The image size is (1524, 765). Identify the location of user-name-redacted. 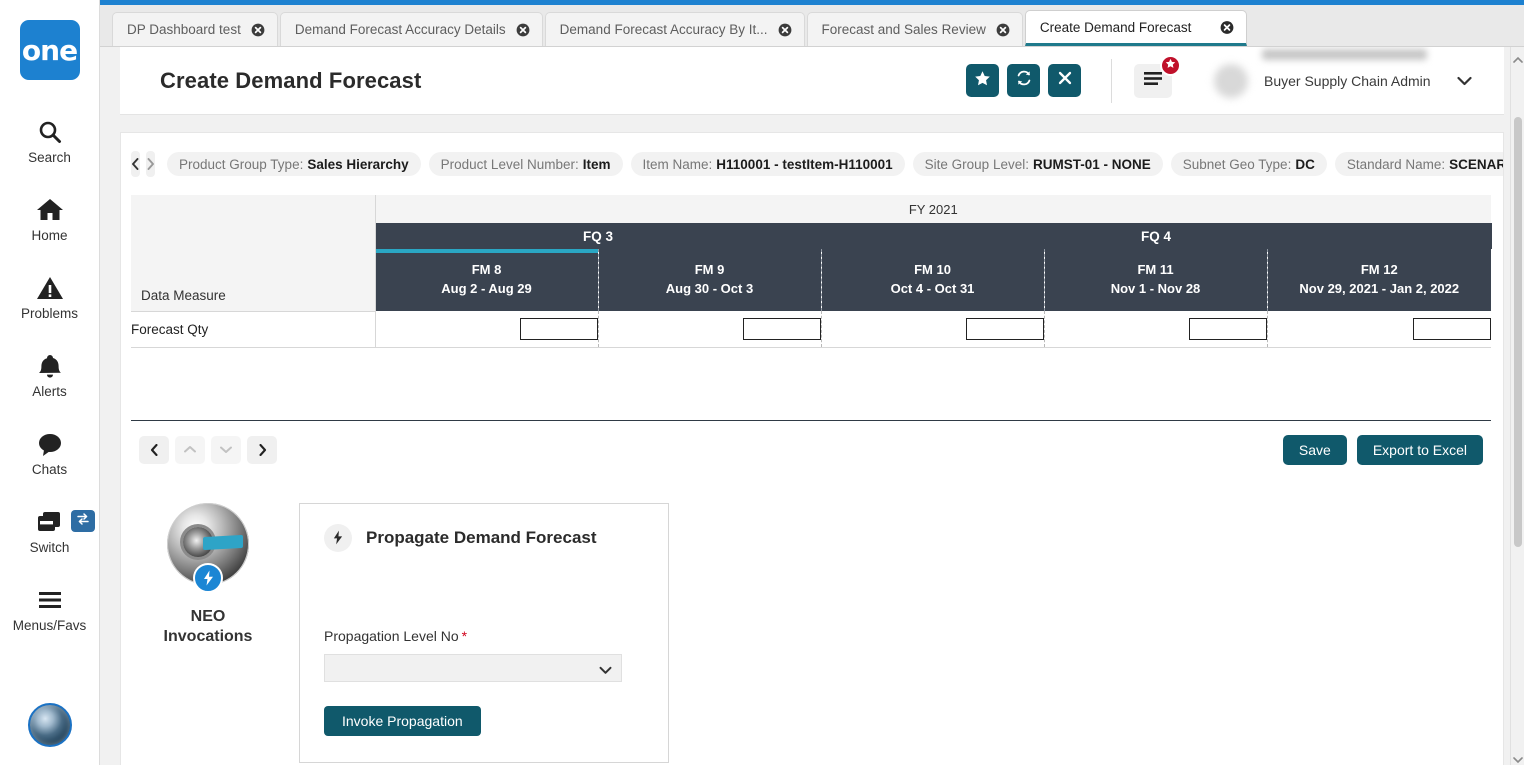
(1344, 54).